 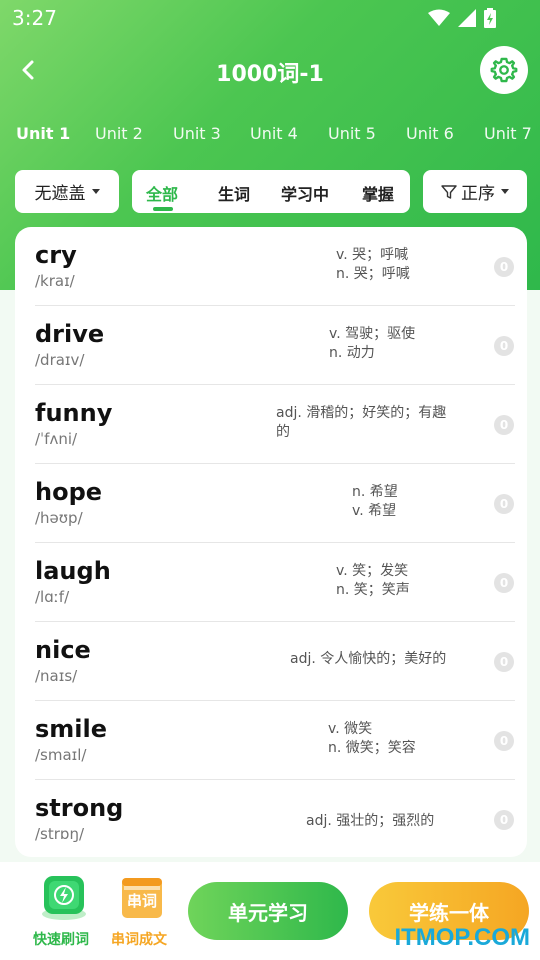 I want to click on word-text: drive, so click(x=70, y=334).